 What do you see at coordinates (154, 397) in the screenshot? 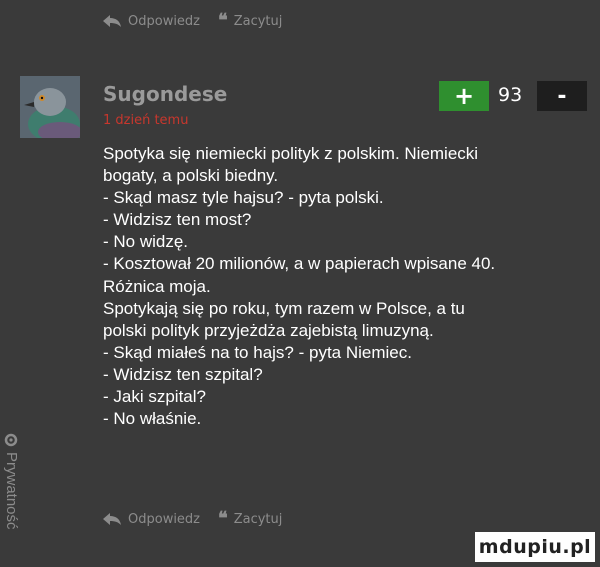
I see `comment-line: - Jaki szpital?` at bounding box center [154, 397].